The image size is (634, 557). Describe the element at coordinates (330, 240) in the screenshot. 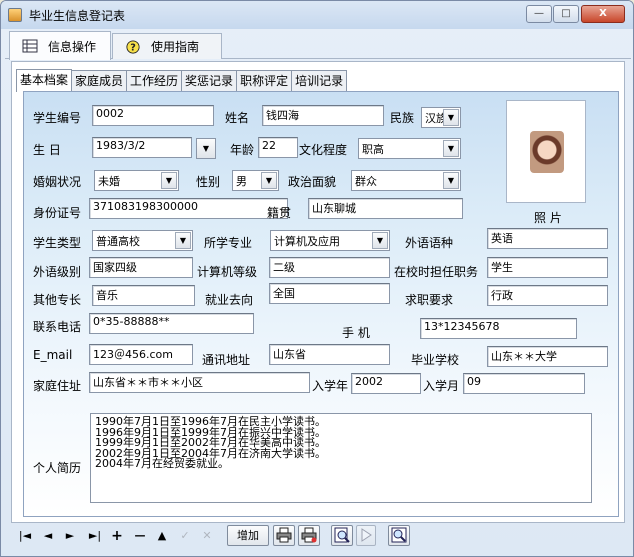

I see `major-select: 计算机及应用 ▼` at that location.